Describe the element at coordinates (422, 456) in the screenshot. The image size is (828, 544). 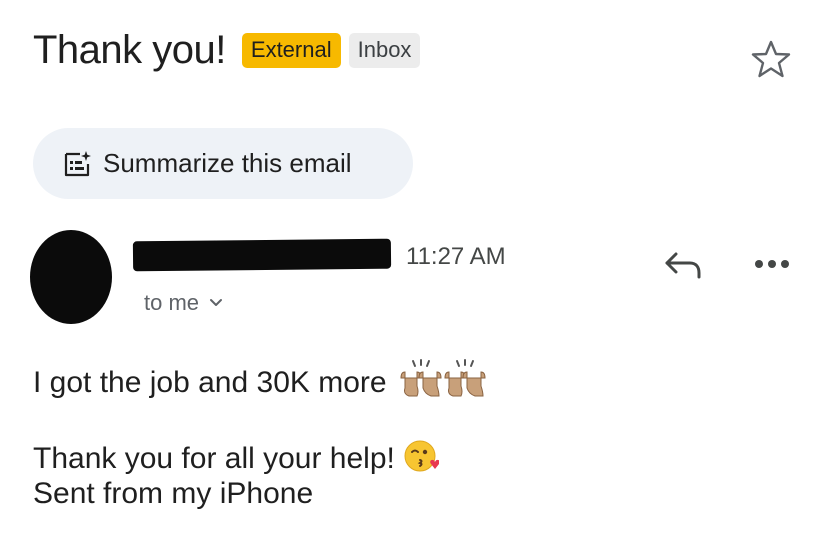
I see `kissing-face-emoji` at that location.